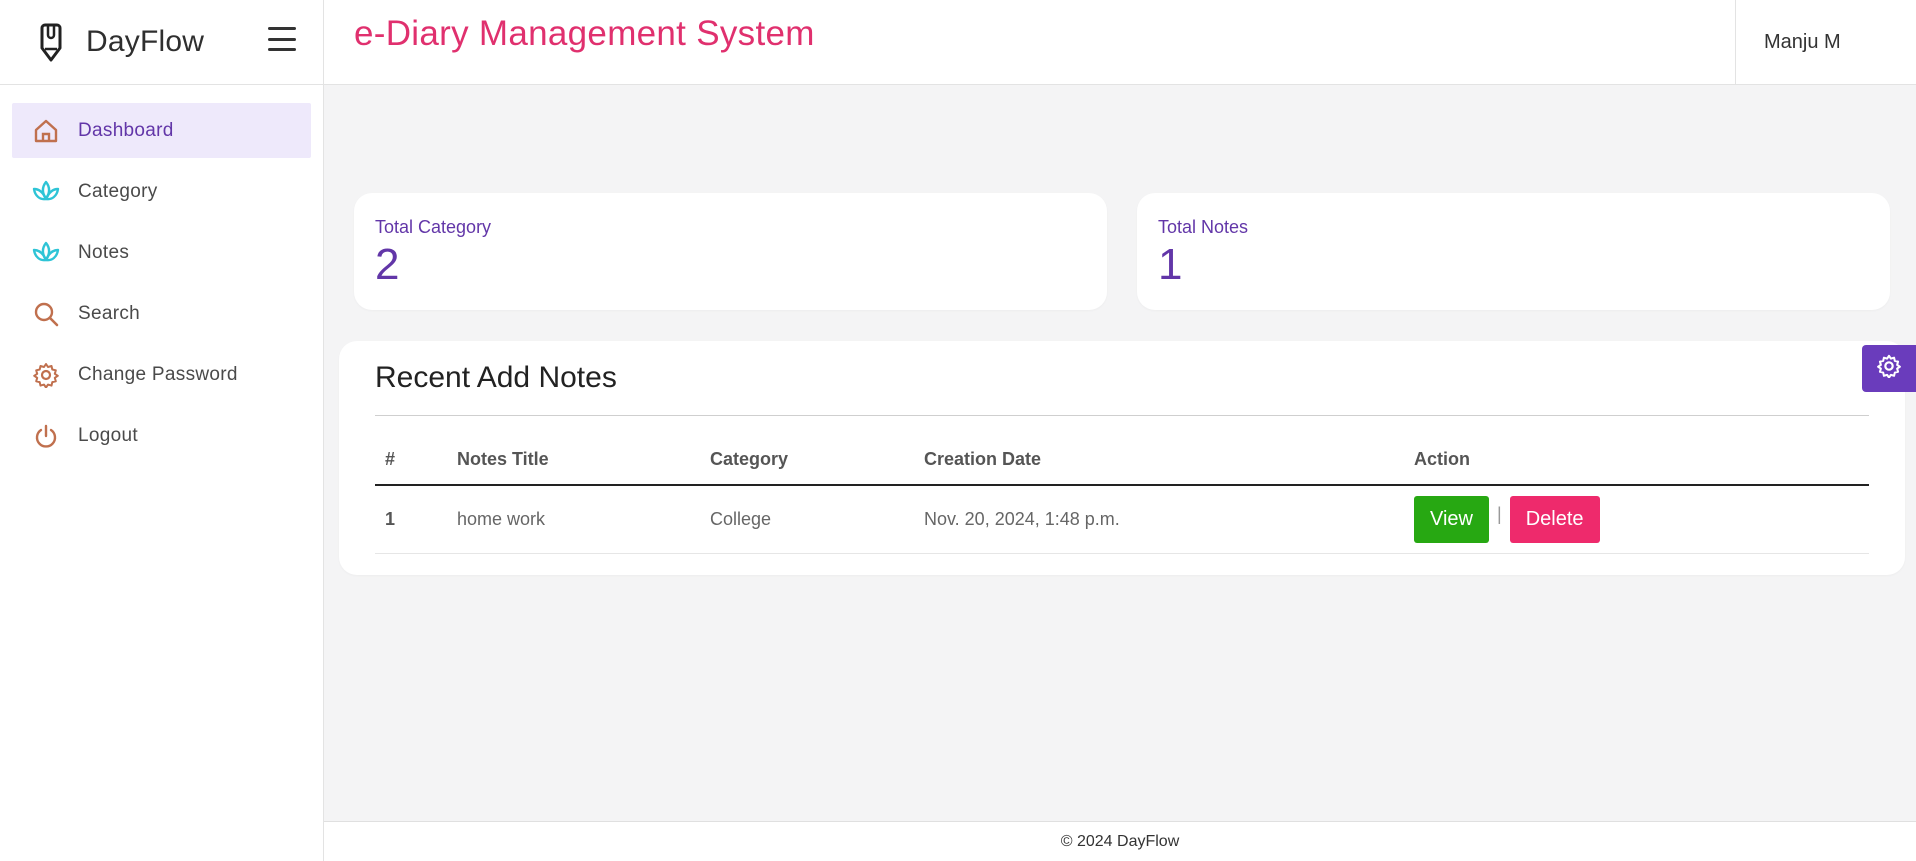  What do you see at coordinates (161, 435) in the screenshot?
I see `sidebar-item-logout: Logout` at bounding box center [161, 435].